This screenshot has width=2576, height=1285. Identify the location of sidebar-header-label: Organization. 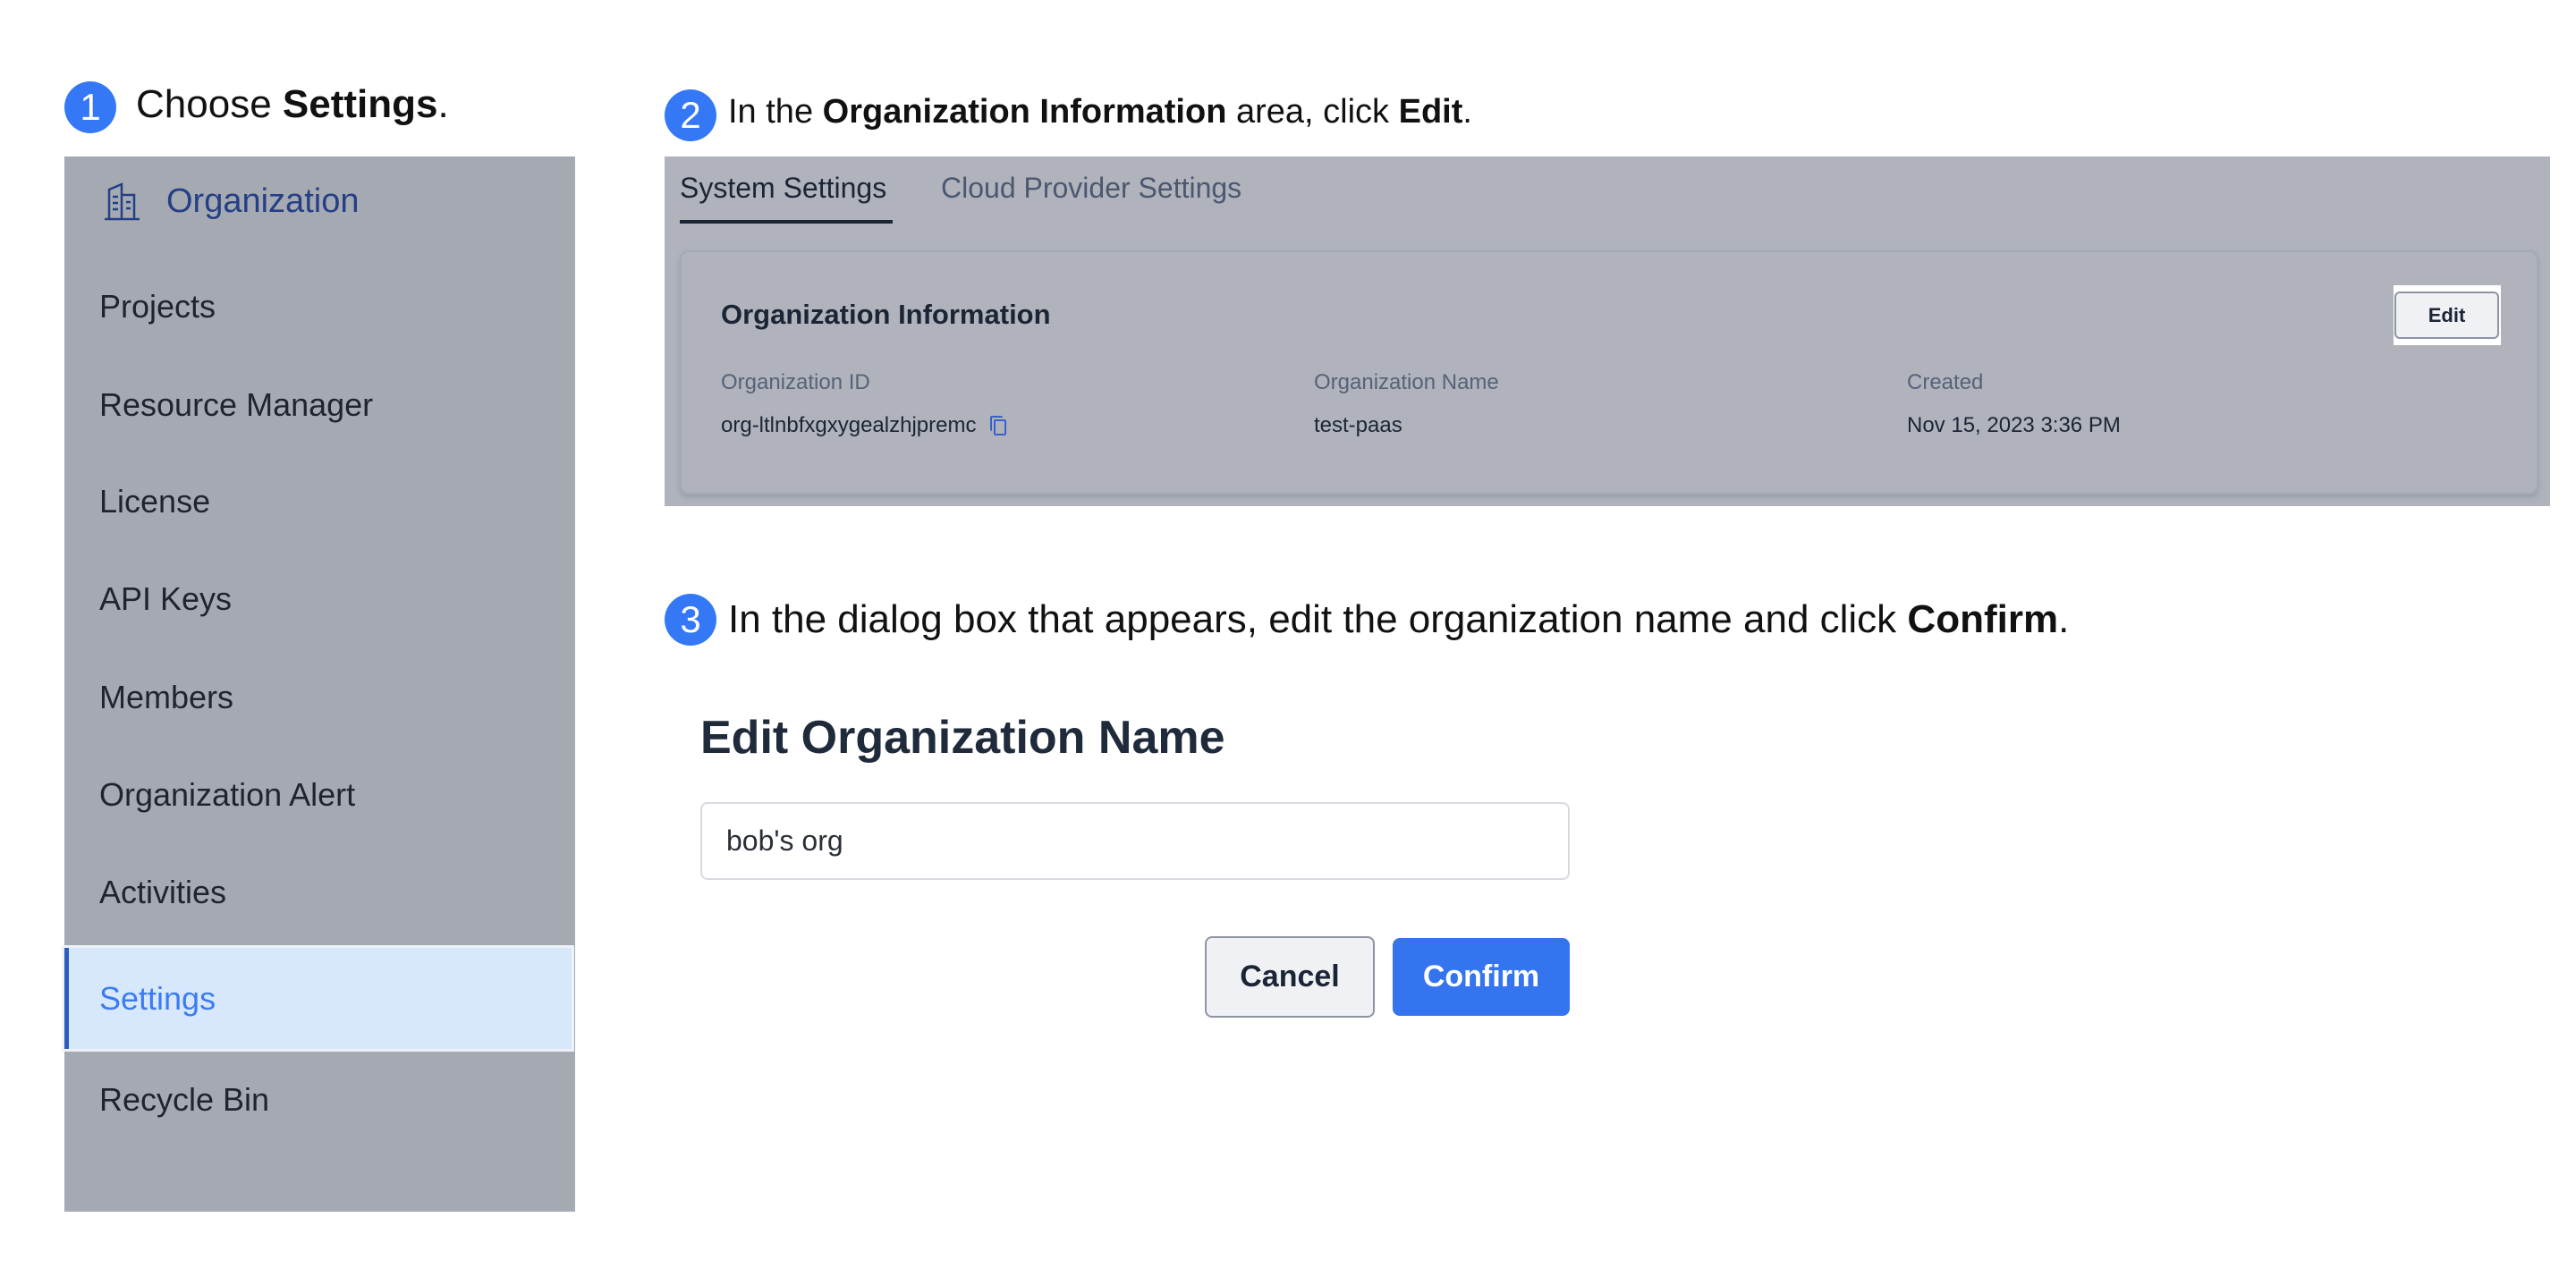
(263, 201).